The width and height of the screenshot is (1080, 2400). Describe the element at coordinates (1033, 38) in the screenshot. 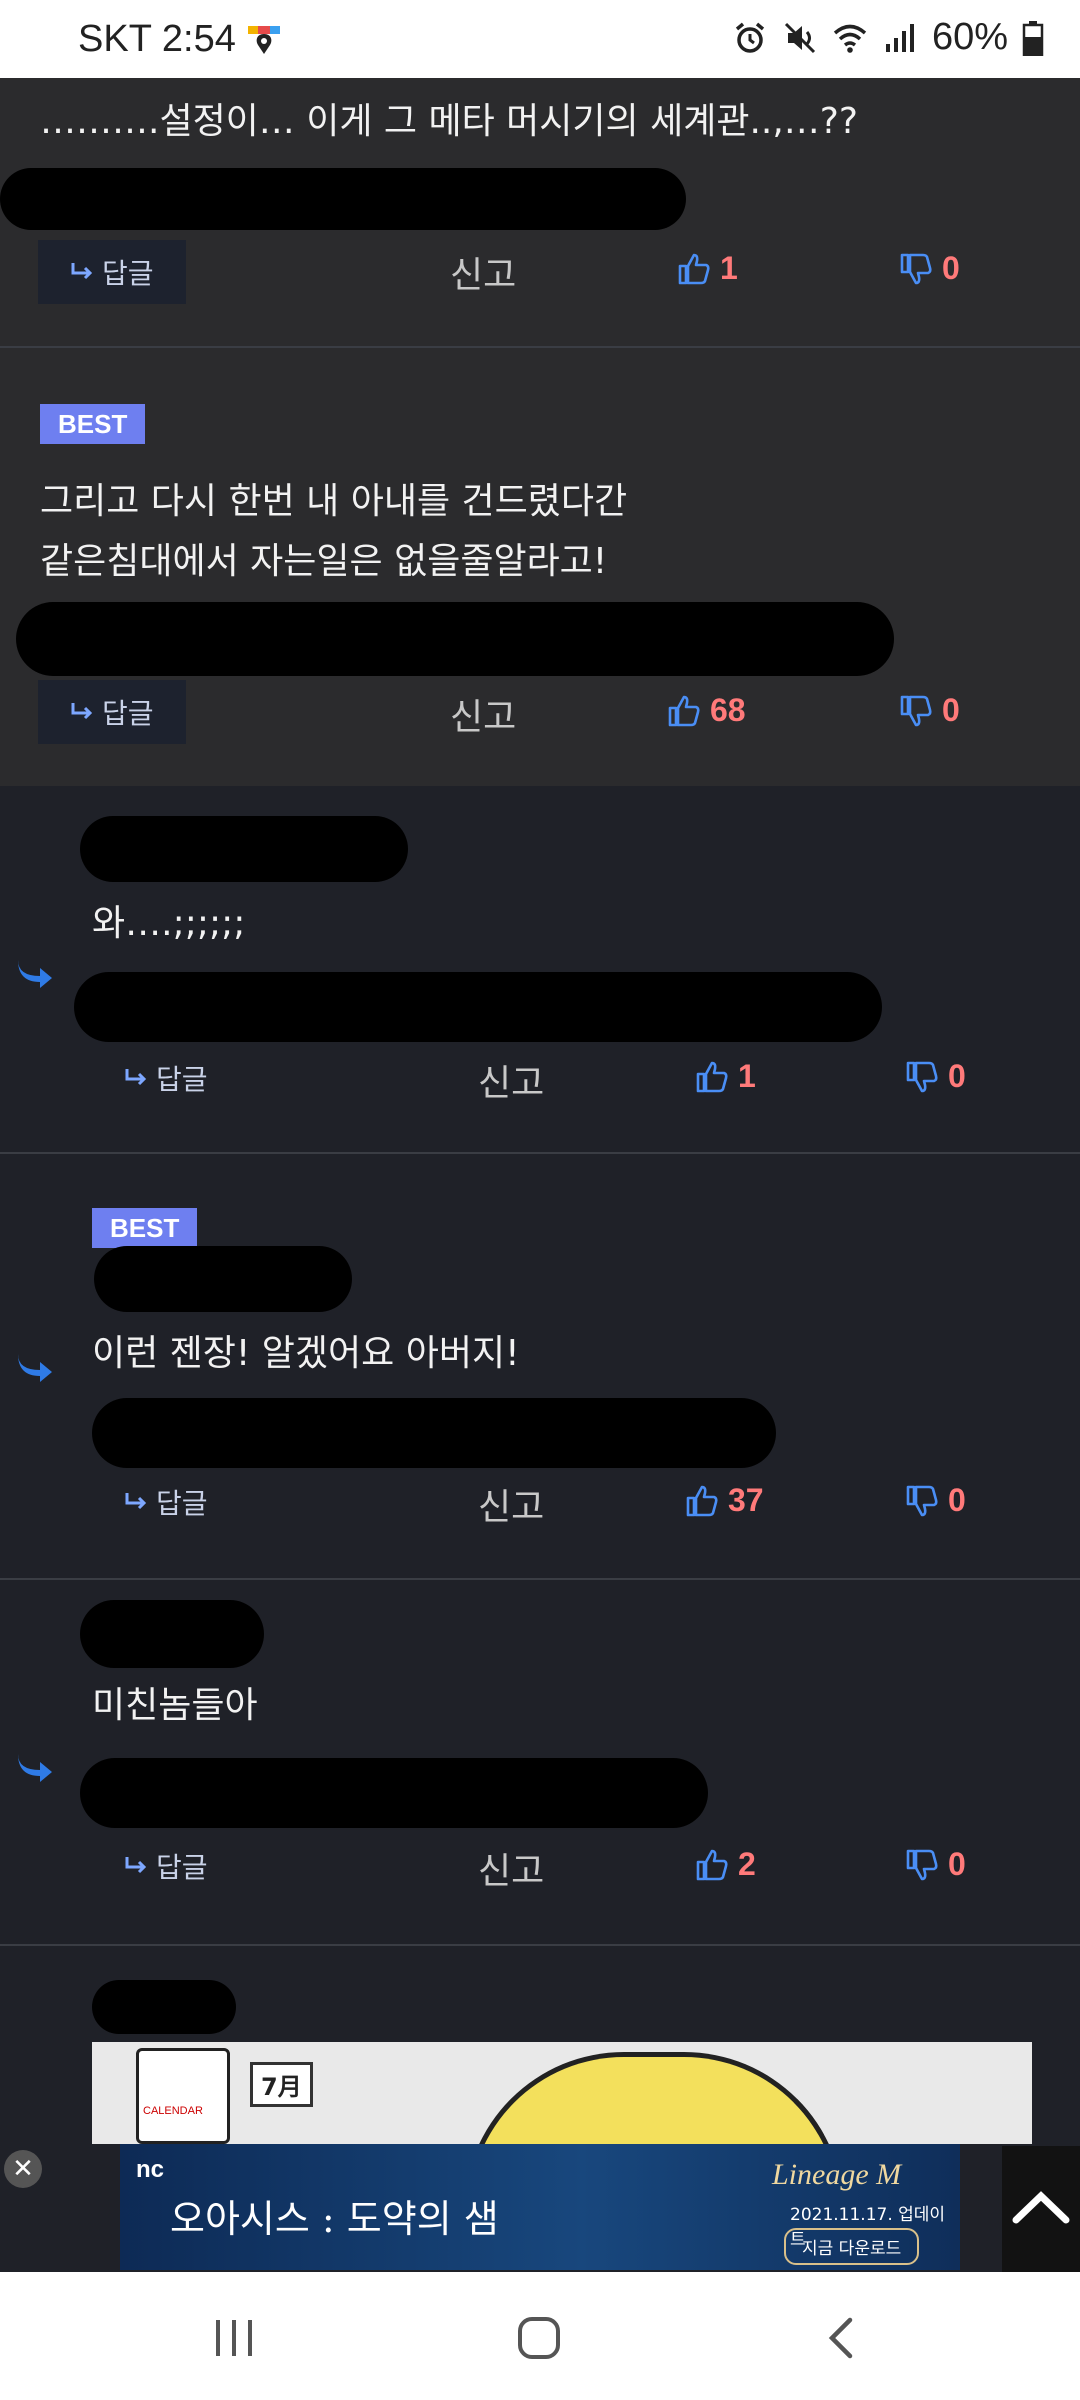

I see `battery-icon` at that location.